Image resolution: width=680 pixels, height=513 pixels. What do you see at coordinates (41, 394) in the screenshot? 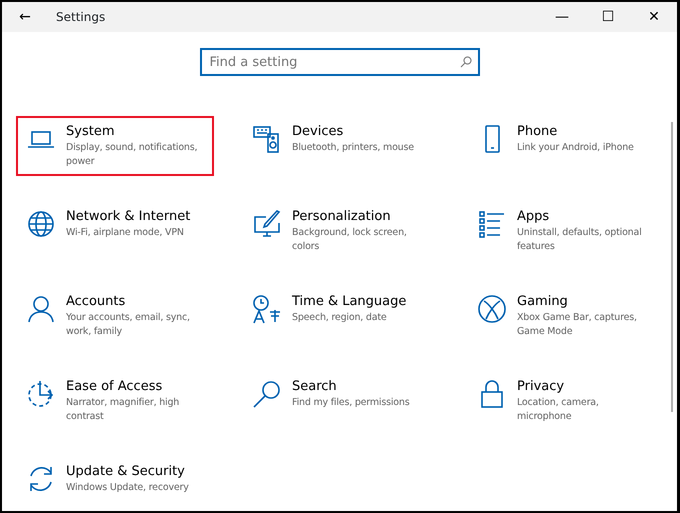
I see `dashed-clock-icon` at bounding box center [41, 394].